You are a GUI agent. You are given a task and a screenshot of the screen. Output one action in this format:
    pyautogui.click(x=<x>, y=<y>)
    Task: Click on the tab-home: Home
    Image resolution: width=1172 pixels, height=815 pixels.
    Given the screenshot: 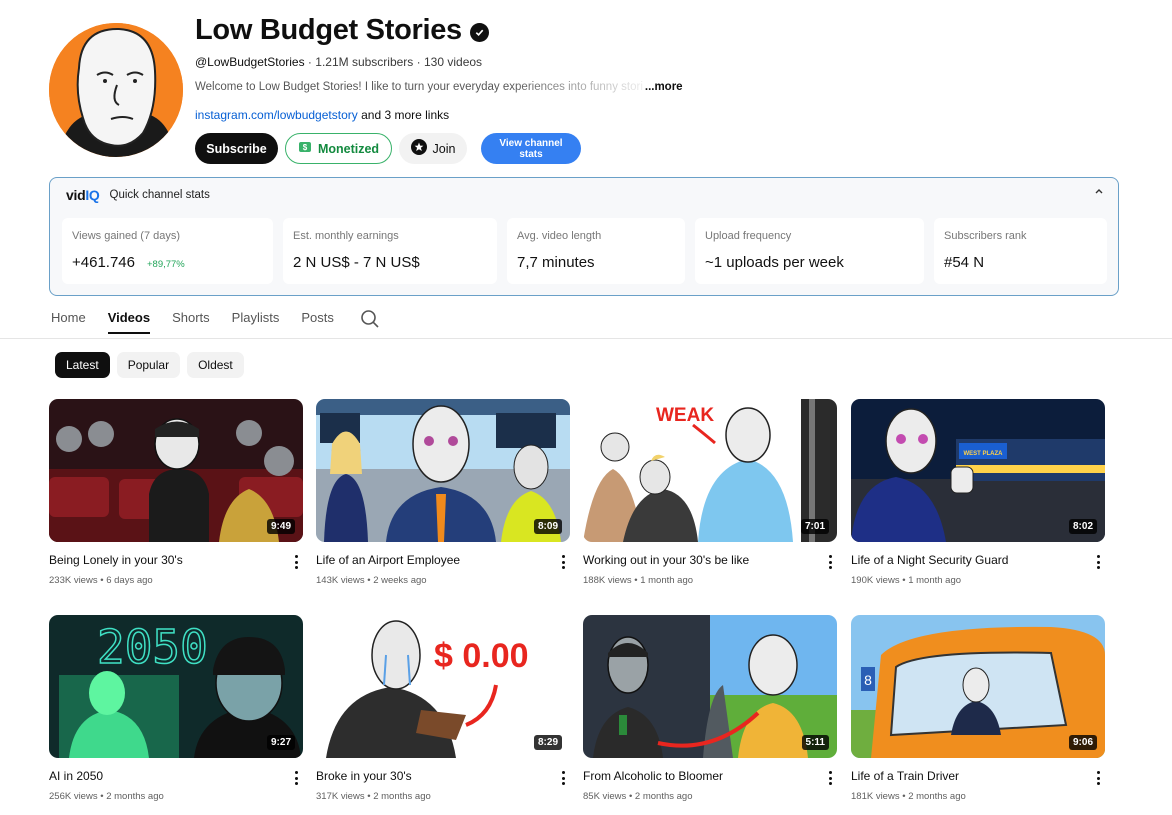 What is the action you would take?
    pyautogui.click(x=68, y=322)
    